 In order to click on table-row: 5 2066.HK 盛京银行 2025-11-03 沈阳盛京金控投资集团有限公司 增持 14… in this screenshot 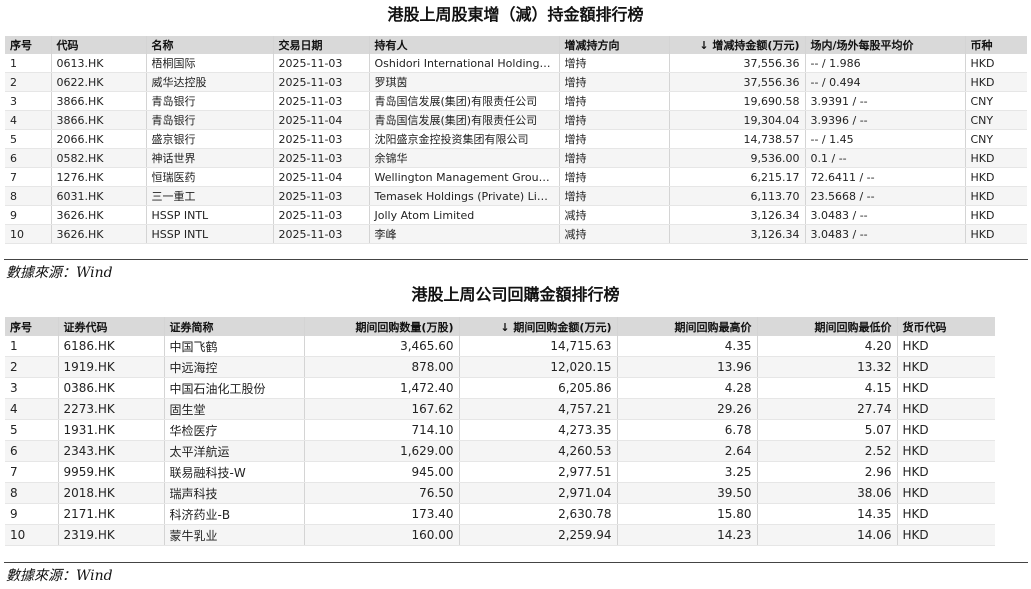, I will do `click(516, 139)`.